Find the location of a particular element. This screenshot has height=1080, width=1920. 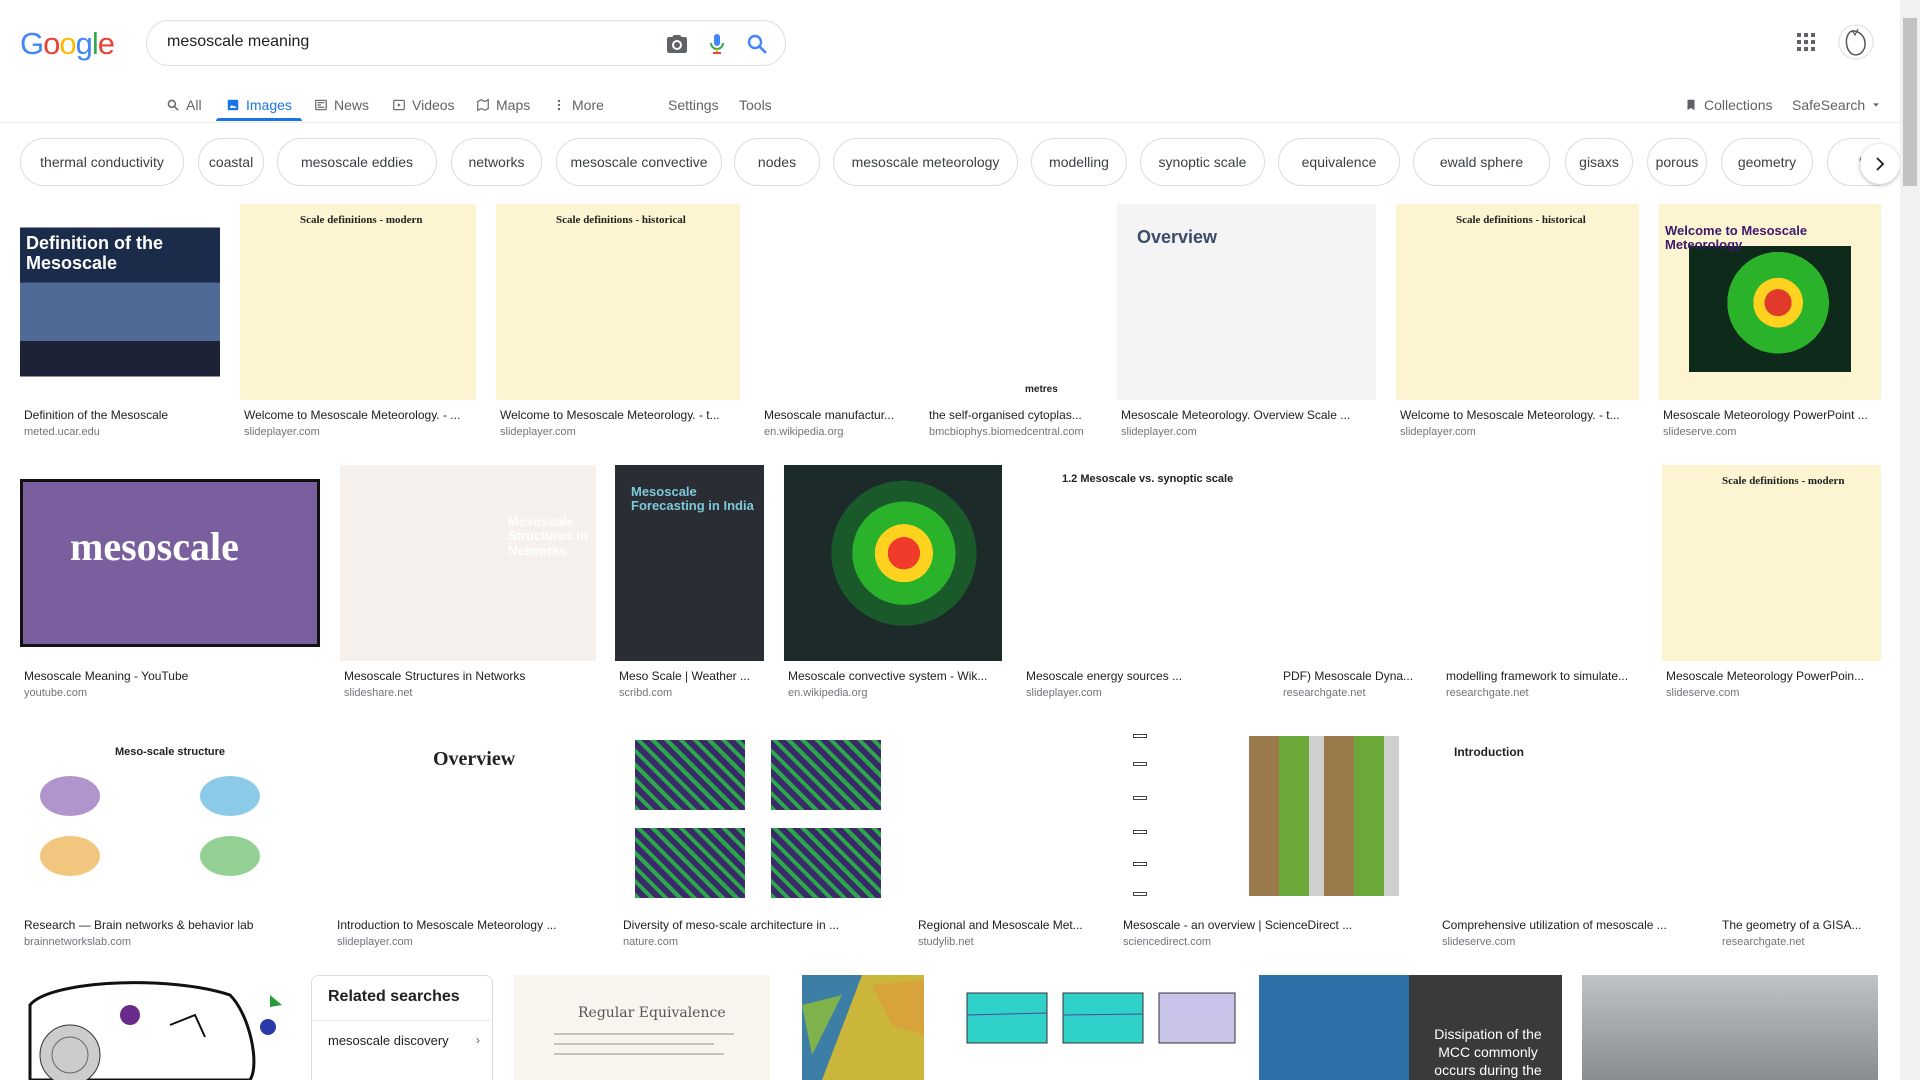

tab-videos: Videos is located at coordinates (423, 105).